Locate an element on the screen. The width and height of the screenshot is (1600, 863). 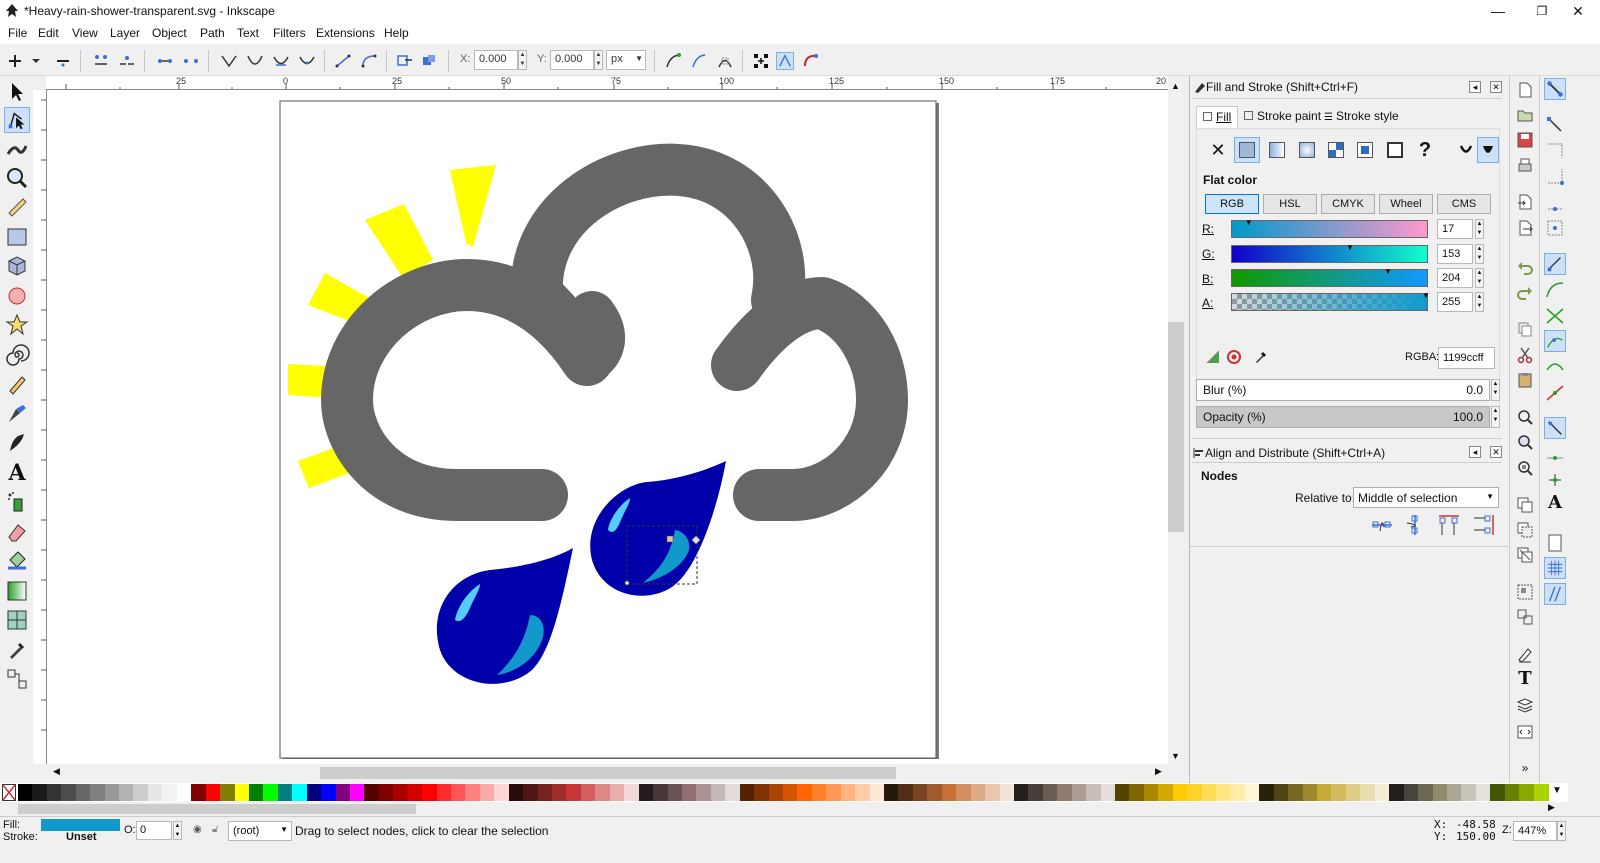
clone-icon is located at coordinates (1525, 530).